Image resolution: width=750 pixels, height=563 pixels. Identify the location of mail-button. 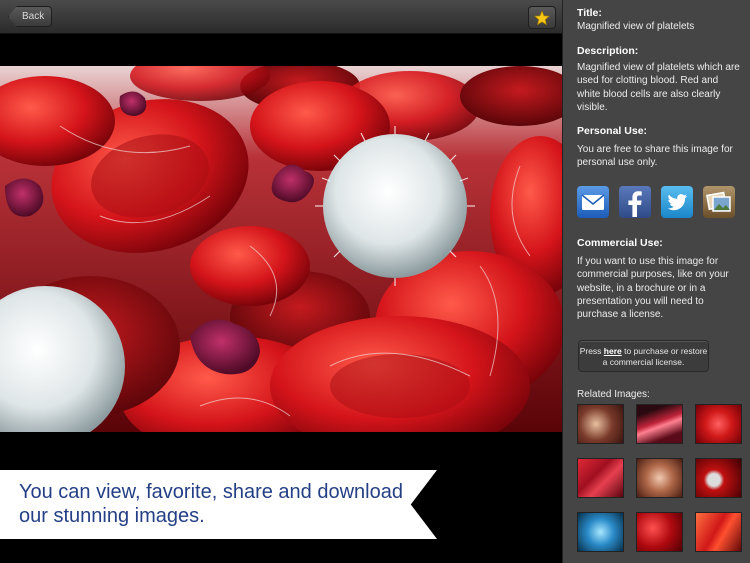
(593, 202).